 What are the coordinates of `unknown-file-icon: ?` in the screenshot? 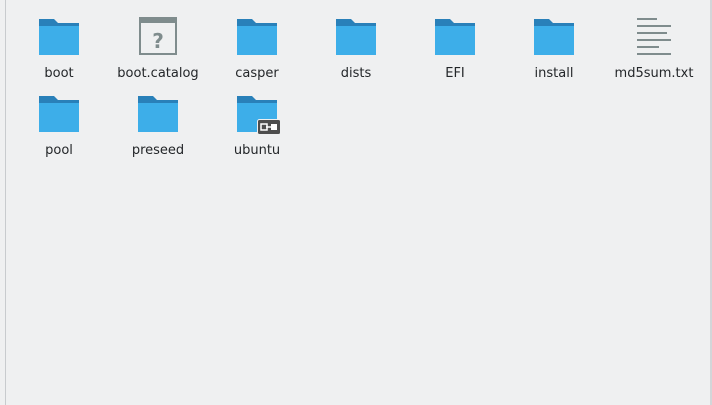 It's located at (158, 37).